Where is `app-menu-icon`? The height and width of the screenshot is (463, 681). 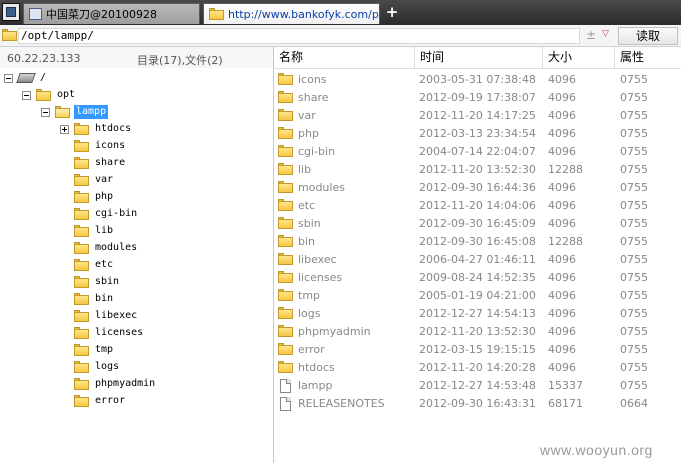 app-menu-icon is located at coordinates (11, 12).